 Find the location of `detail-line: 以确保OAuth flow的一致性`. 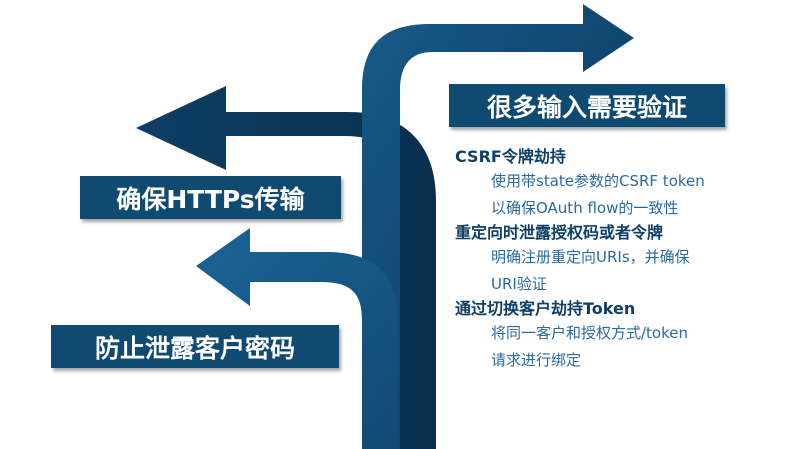

detail-line: 以确保OAuth flow的一致性 is located at coordinates (585, 208).